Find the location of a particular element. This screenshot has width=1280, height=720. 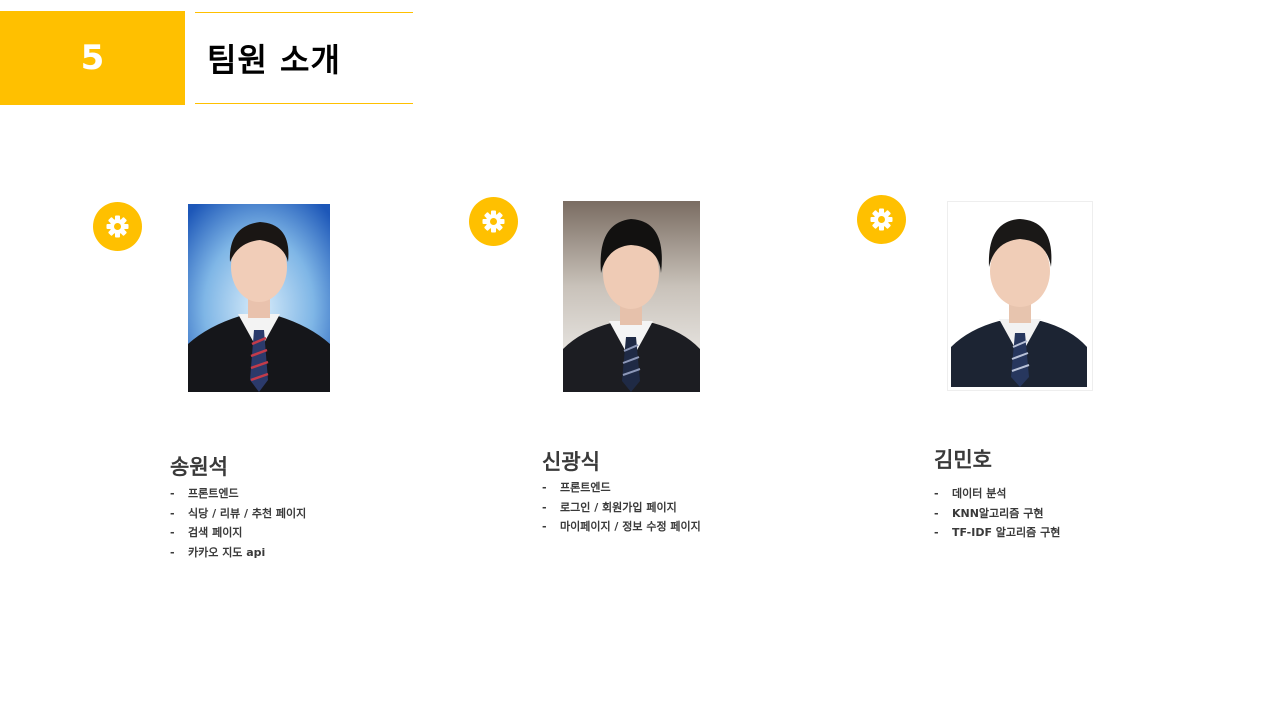

task-item: 로그인 / 회원가입 페이지 is located at coordinates (621, 508).